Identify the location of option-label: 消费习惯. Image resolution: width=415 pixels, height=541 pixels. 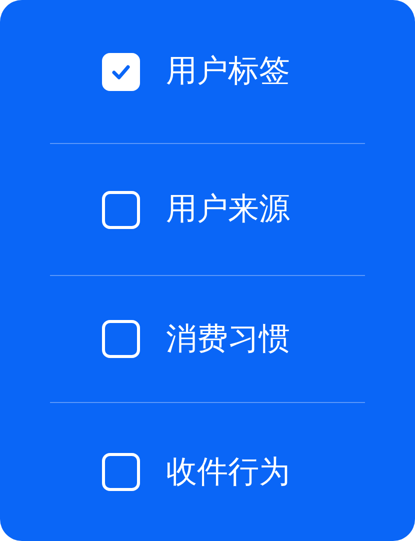
(228, 339).